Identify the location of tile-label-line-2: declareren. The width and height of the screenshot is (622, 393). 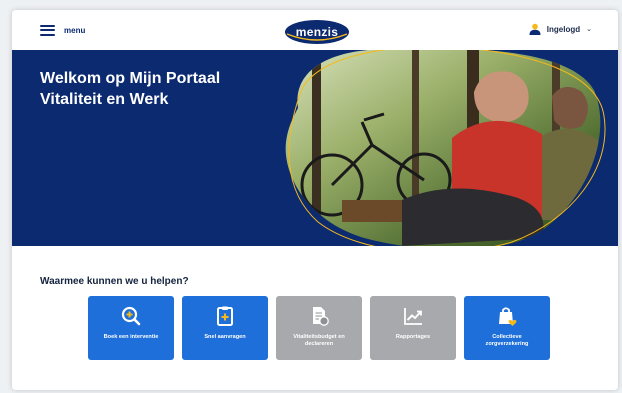
(319, 344).